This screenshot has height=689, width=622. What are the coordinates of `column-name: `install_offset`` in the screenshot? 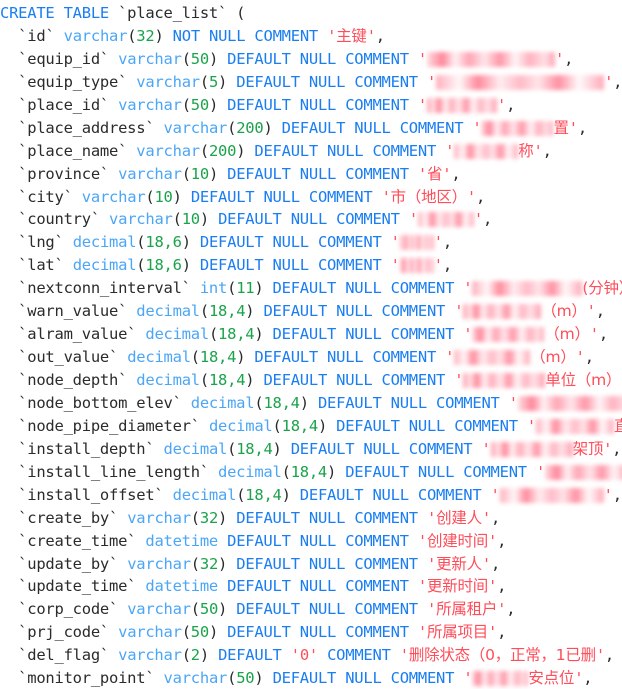 It's located at (91, 495).